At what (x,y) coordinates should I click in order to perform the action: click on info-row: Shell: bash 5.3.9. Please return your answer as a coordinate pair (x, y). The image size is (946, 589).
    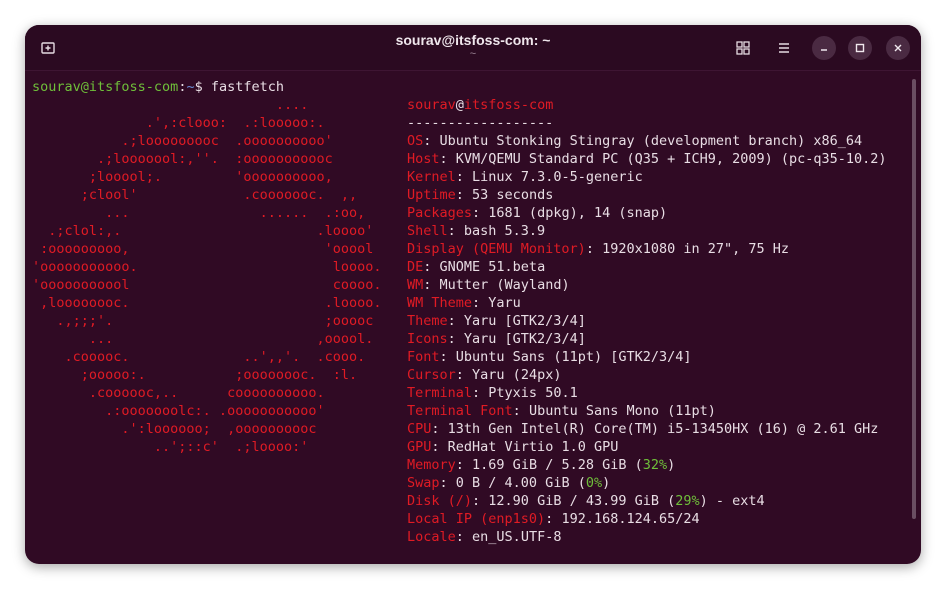
    Looking at the image, I should click on (476, 231).